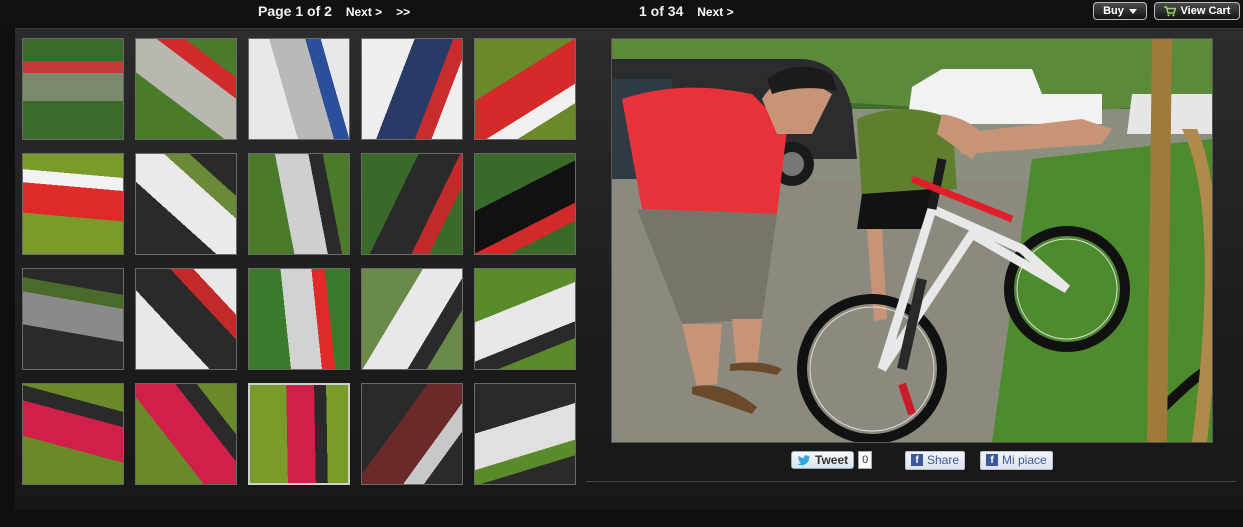 This screenshot has height=527, width=1243. I want to click on image-counter: 1 of 34, so click(661, 11).